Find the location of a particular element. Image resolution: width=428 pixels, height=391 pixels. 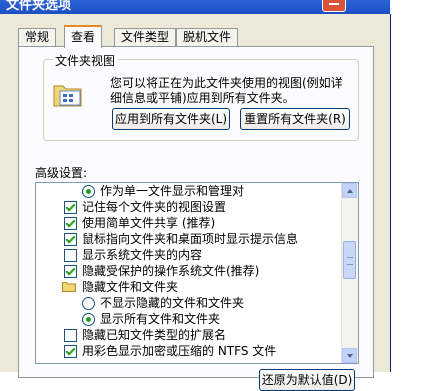

advanced-settings-label: 高级设置: is located at coordinates (61, 173).